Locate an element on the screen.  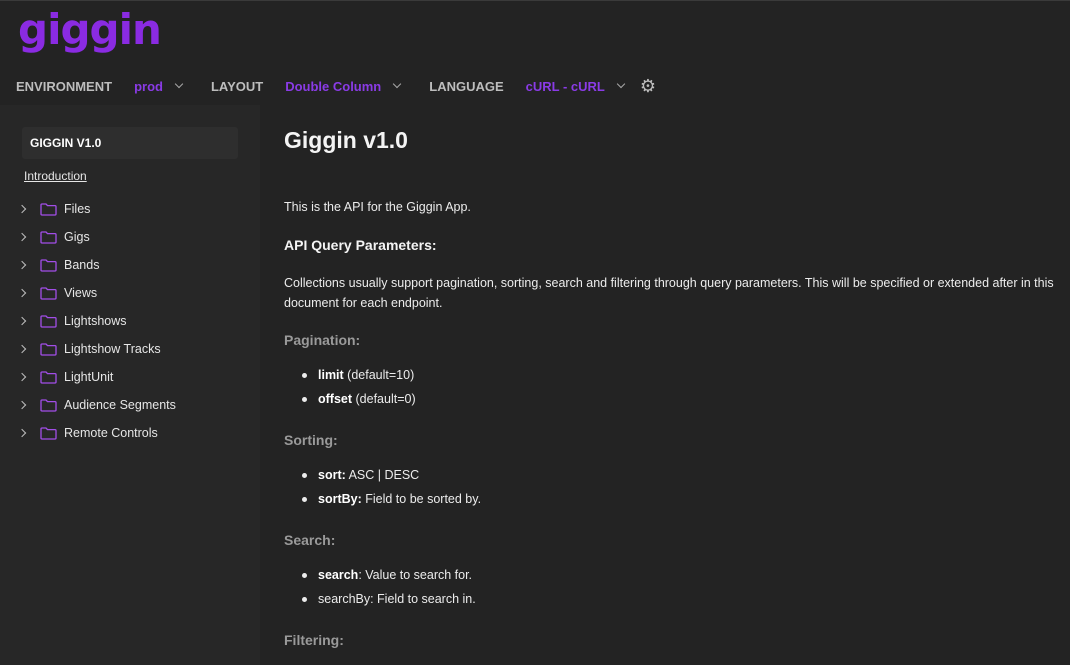
pagination-heading: Pagination: is located at coordinates (322, 340).